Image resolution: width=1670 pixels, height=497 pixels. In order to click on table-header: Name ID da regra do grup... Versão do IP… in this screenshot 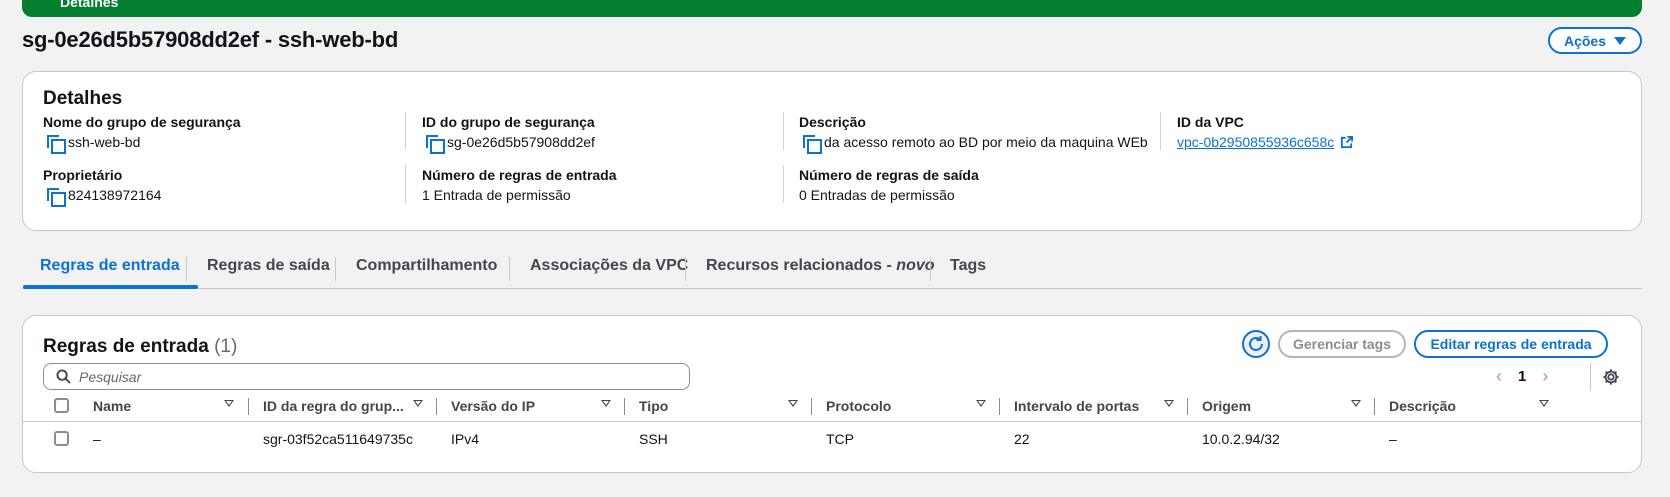, I will do `click(832, 406)`.